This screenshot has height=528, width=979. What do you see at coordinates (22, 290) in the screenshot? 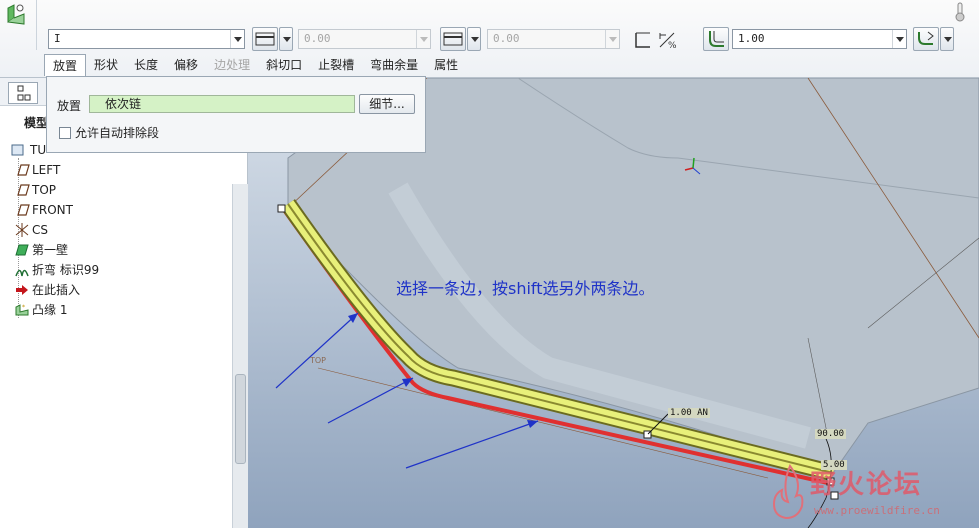
I see `insert-here-arrow-icon` at bounding box center [22, 290].